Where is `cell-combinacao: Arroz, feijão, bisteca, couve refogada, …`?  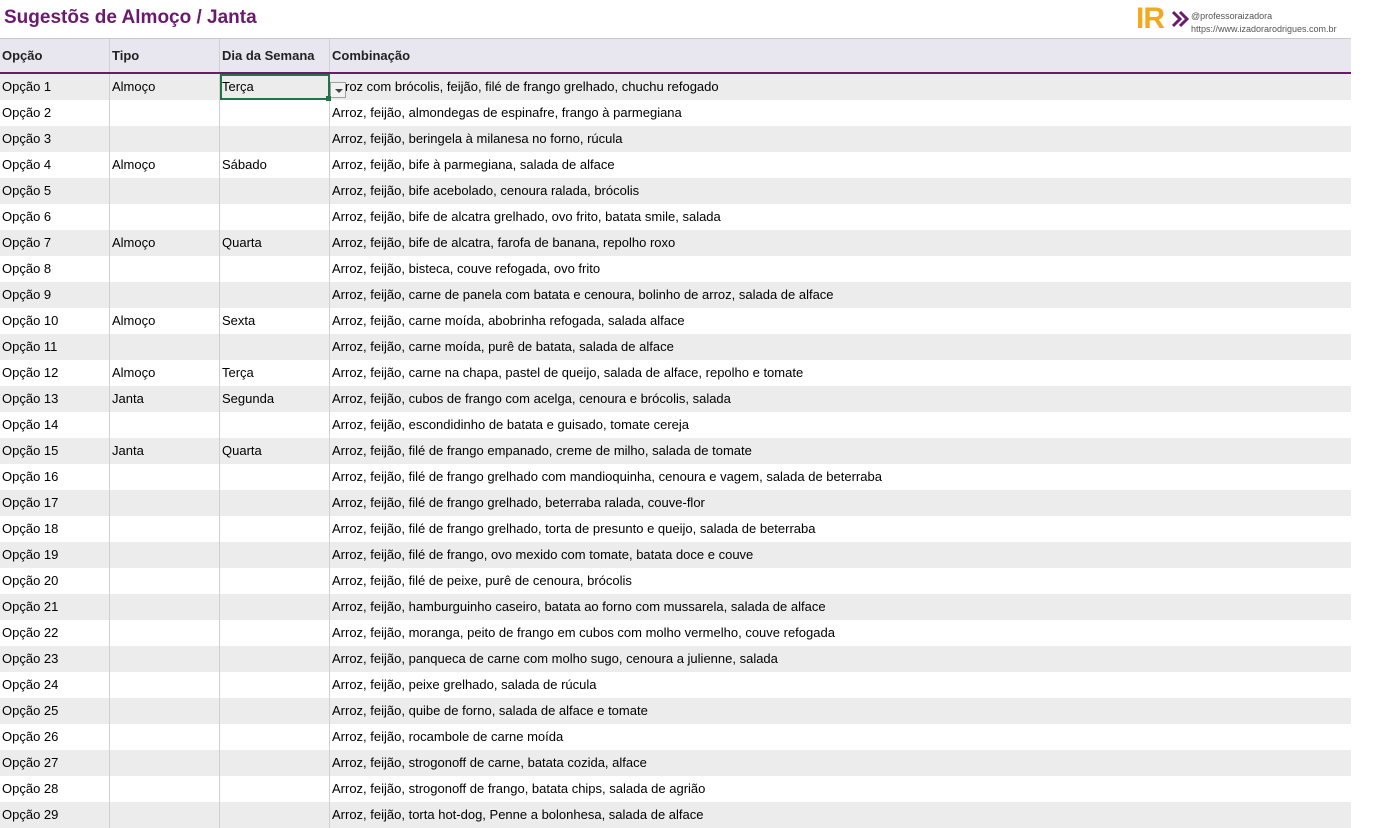 cell-combinacao: Arroz, feijão, bisteca, couve refogada, … is located at coordinates (840, 269).